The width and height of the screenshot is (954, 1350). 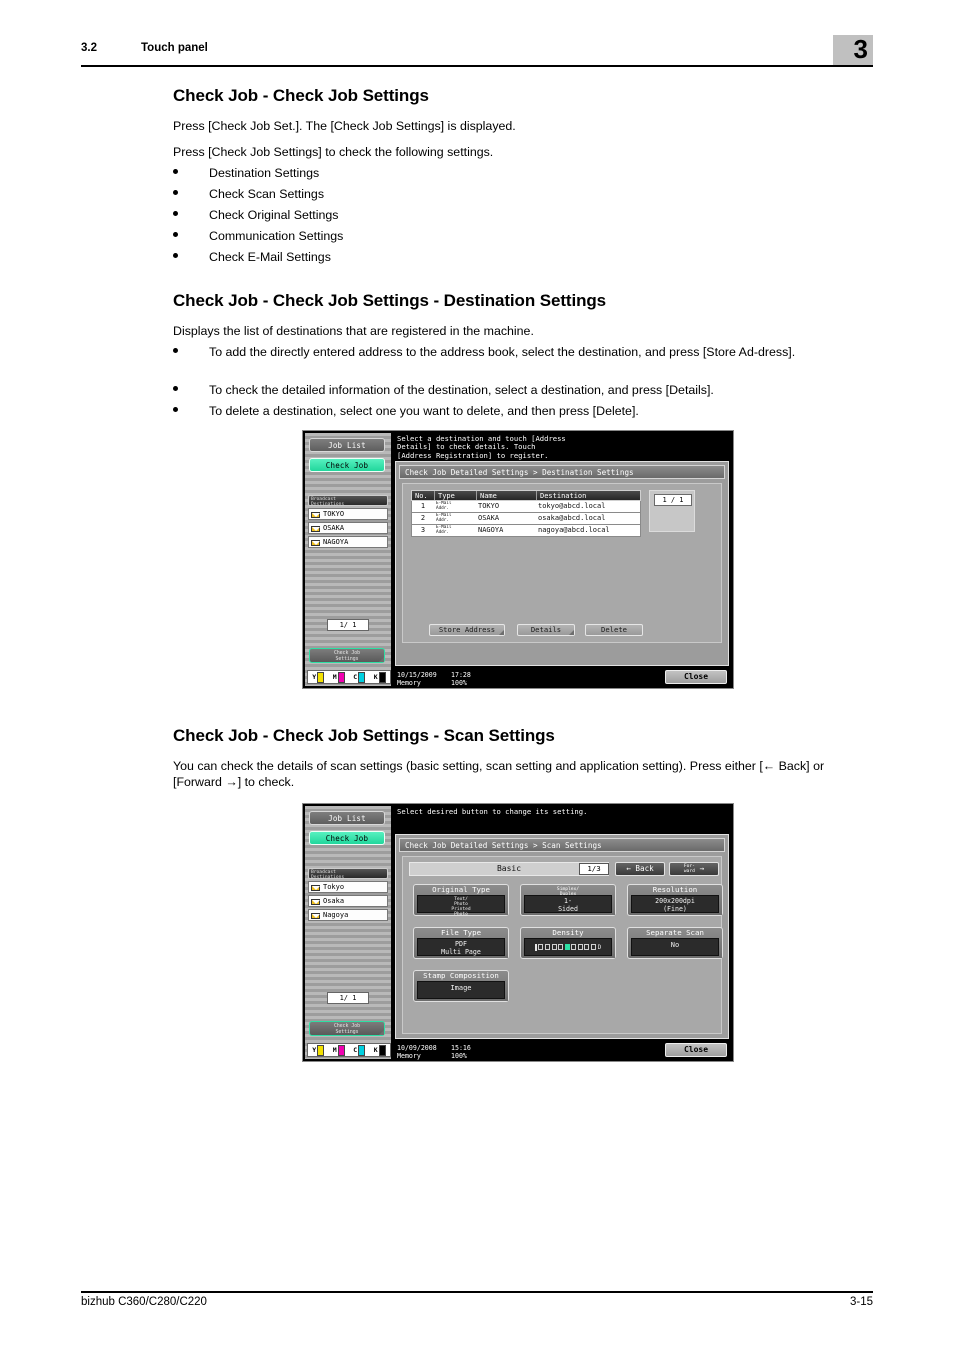 What do you see at coordinates (264, 173) in the screenshot?
I see `list-item-label: Destination Settings` at bounding box center [264, 173].